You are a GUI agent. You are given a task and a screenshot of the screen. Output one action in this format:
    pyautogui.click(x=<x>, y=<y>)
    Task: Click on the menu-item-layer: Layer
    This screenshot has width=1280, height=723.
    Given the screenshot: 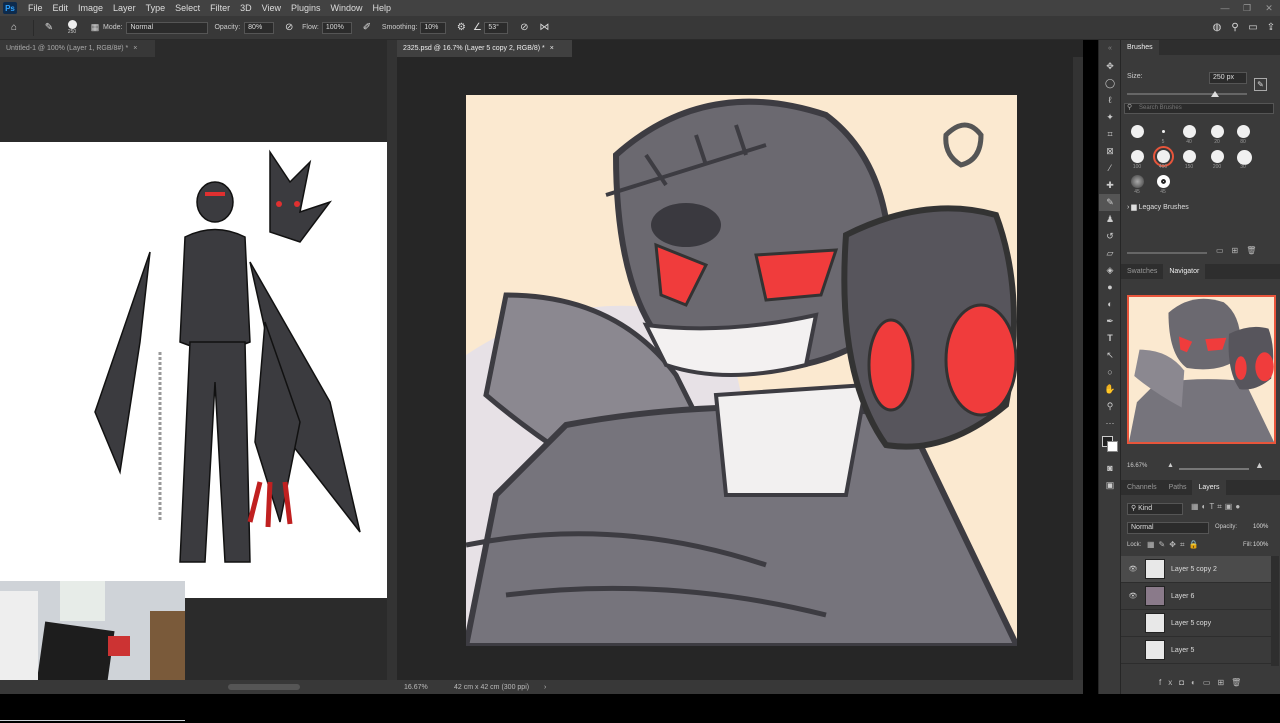 What is the action you would take?
    pyautogui.click(x=124, y=8)
    